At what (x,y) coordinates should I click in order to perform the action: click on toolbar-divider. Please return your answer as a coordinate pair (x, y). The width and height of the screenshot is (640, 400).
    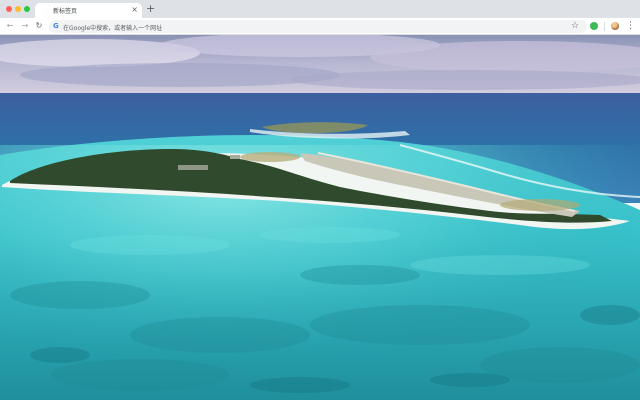
    Looking at the image, I should click on (604, 26).